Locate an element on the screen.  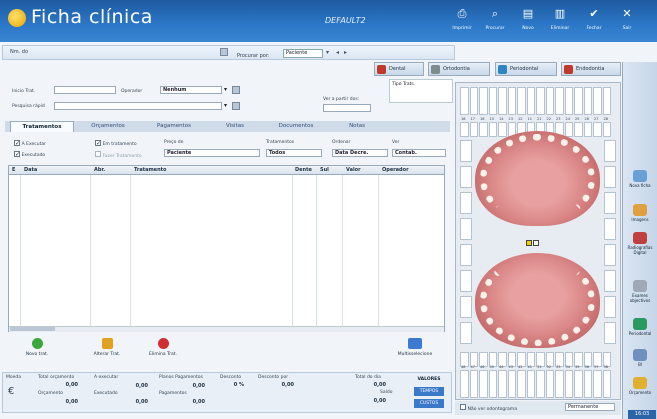
upper-teeth is located at coordinates (537, 179).